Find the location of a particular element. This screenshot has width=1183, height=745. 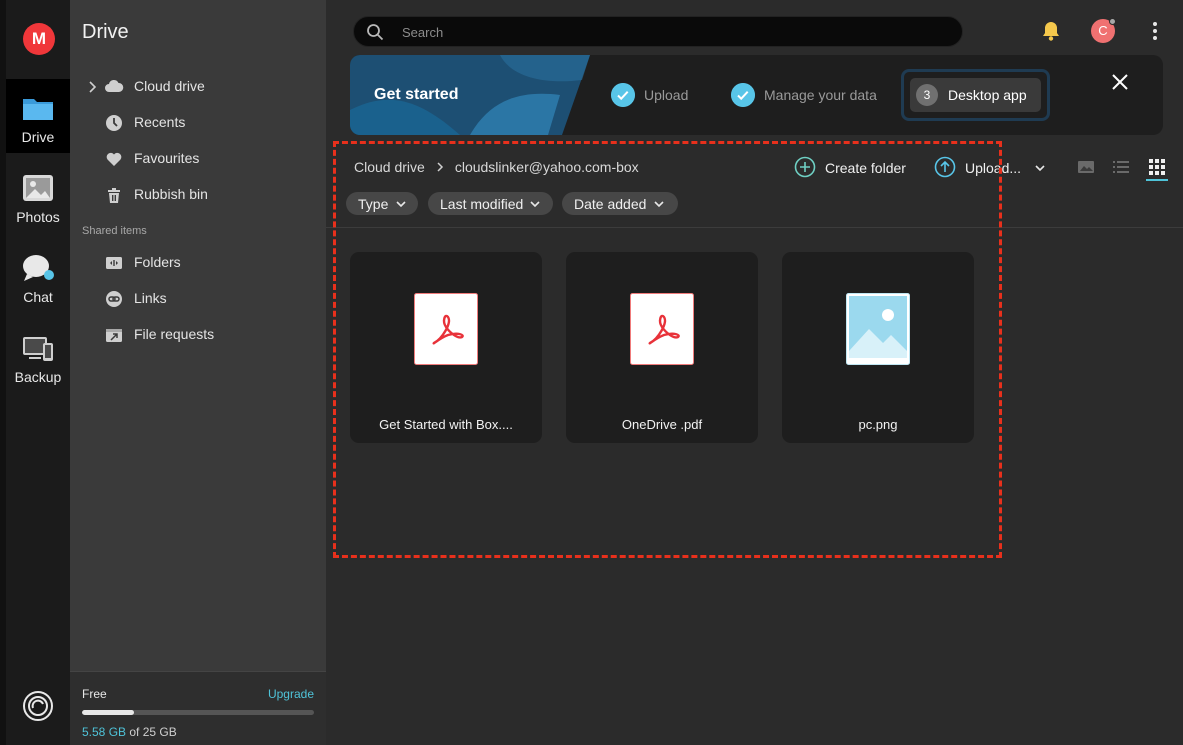

sidebar-item-favourites: Favourites is located at coordinates (198, 159).